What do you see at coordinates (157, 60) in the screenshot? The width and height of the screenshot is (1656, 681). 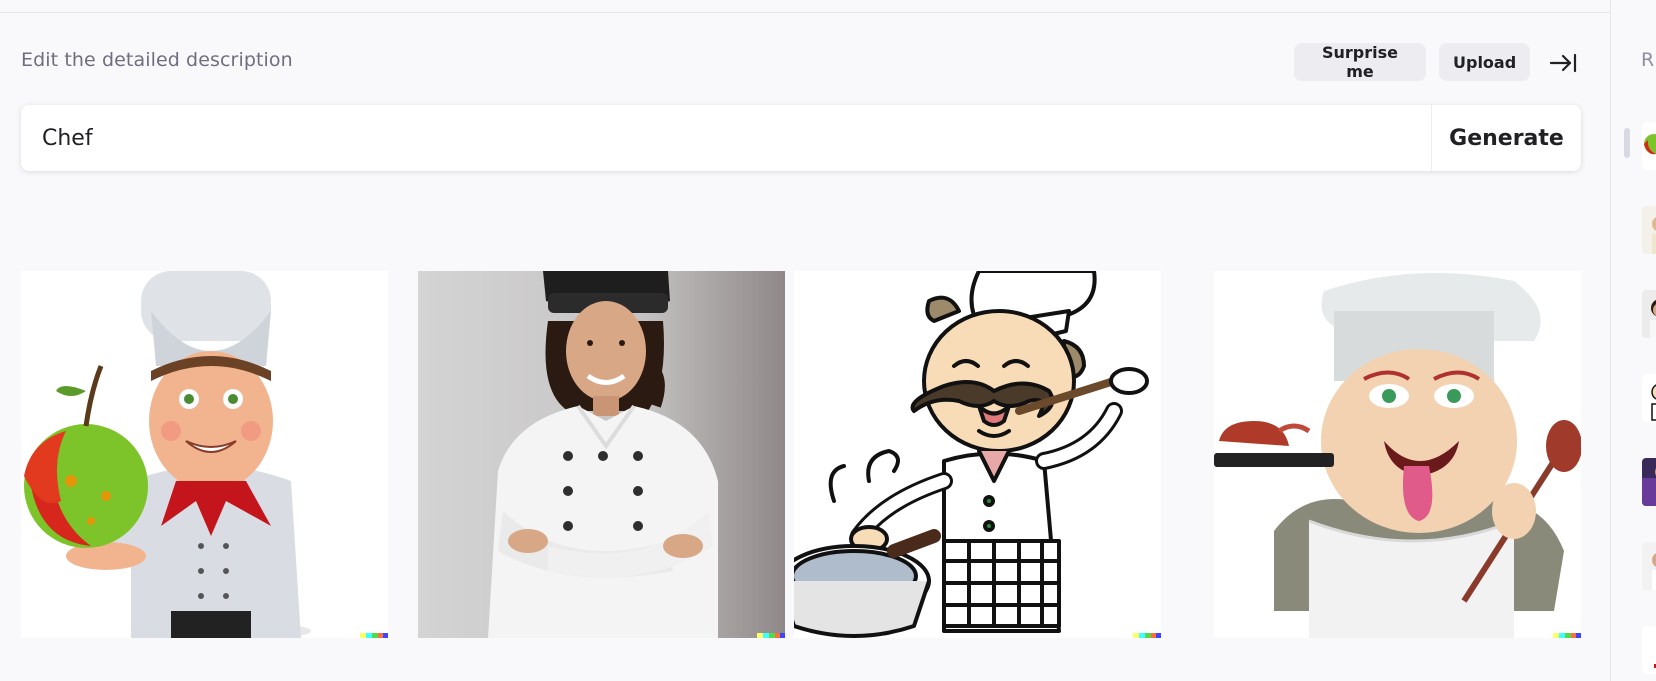 I see `description-heading: Edit the detailed description` at bounding box center [157, 60].